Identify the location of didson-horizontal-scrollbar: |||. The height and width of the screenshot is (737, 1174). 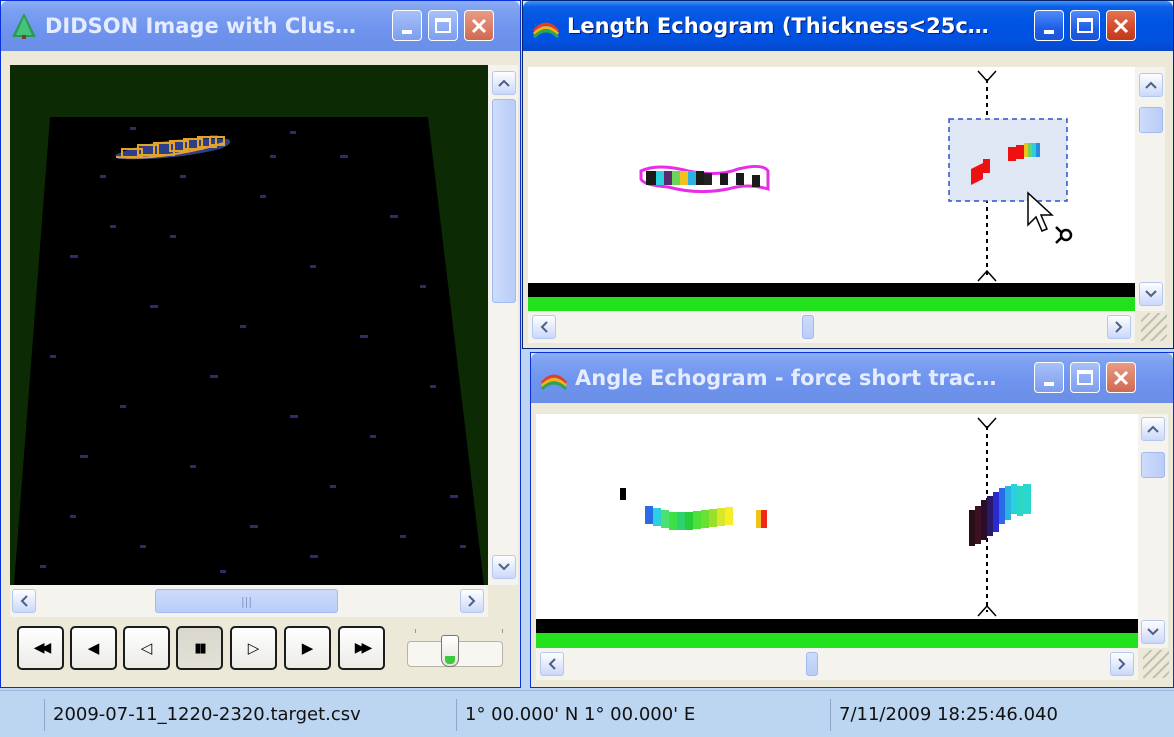
(249, 601).